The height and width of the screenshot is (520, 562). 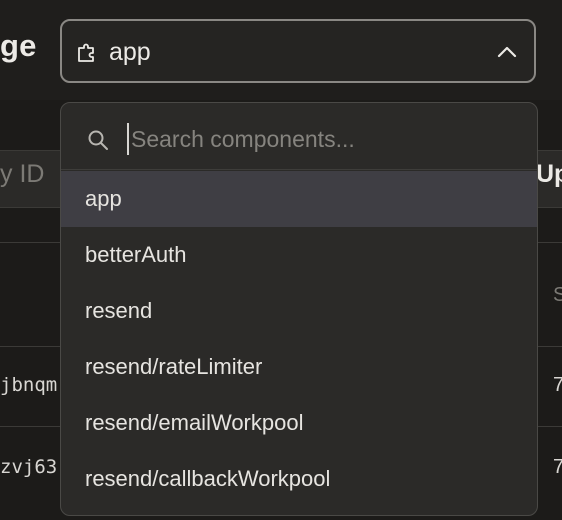 I want to click on component-option-resend-callbackworkpool: resend/callbackWorkpool, so click(x=299, y=479).